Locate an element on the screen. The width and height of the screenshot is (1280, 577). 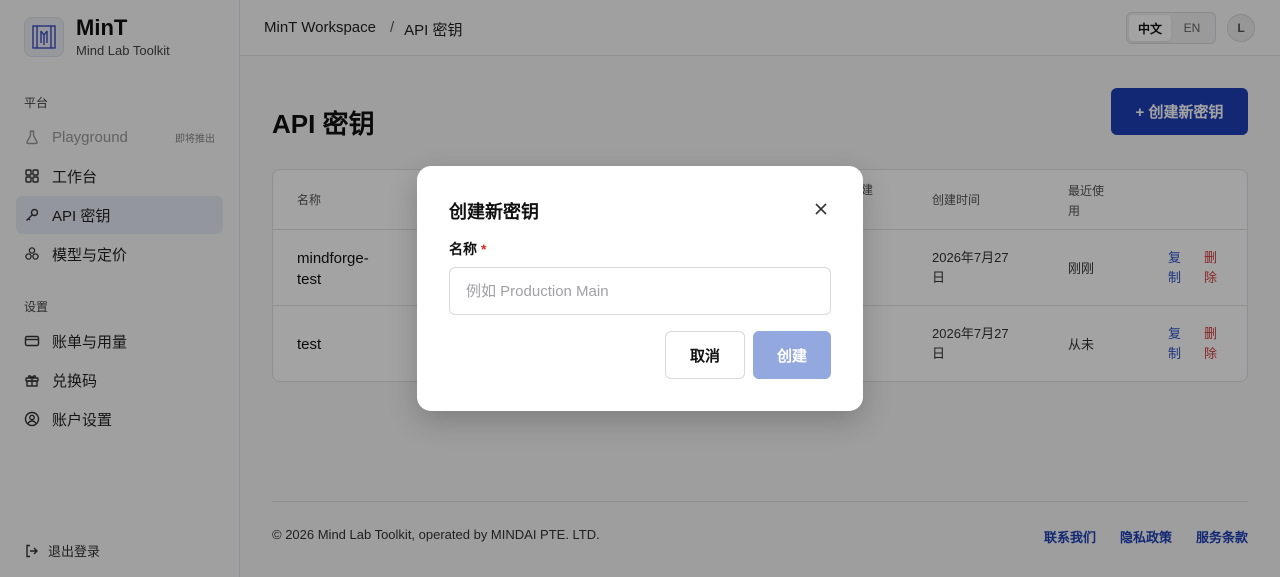
required-mark: * is located at coordinates (484, 249).